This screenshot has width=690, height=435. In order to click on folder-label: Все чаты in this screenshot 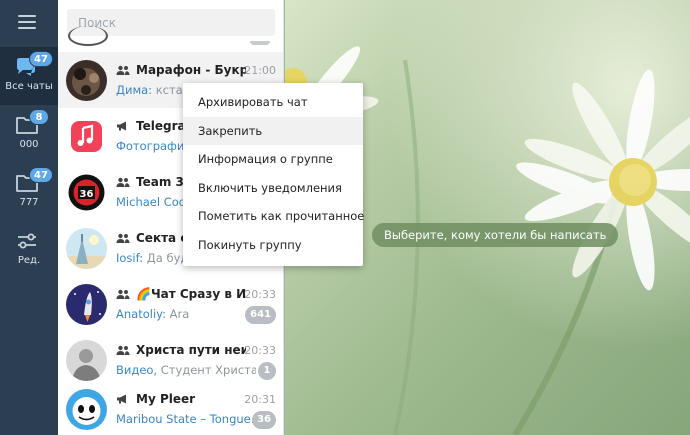, I will do `click(29, 86)`.